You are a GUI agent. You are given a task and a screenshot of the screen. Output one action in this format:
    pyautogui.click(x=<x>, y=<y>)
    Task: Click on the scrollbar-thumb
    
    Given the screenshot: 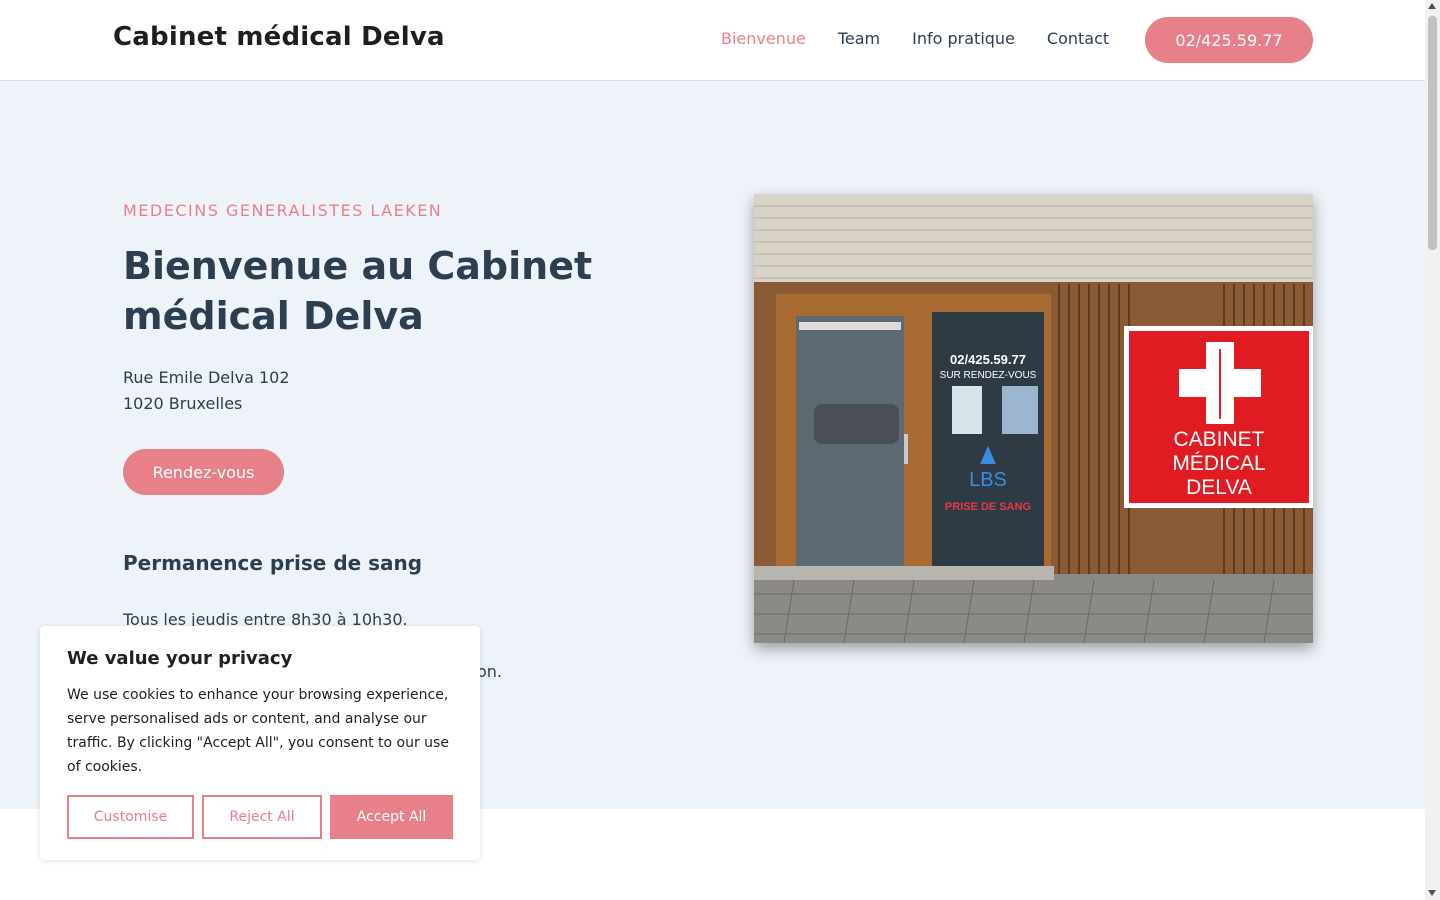 What is the action you would take?
    pyautogui.click(x=1432, y=133)
    